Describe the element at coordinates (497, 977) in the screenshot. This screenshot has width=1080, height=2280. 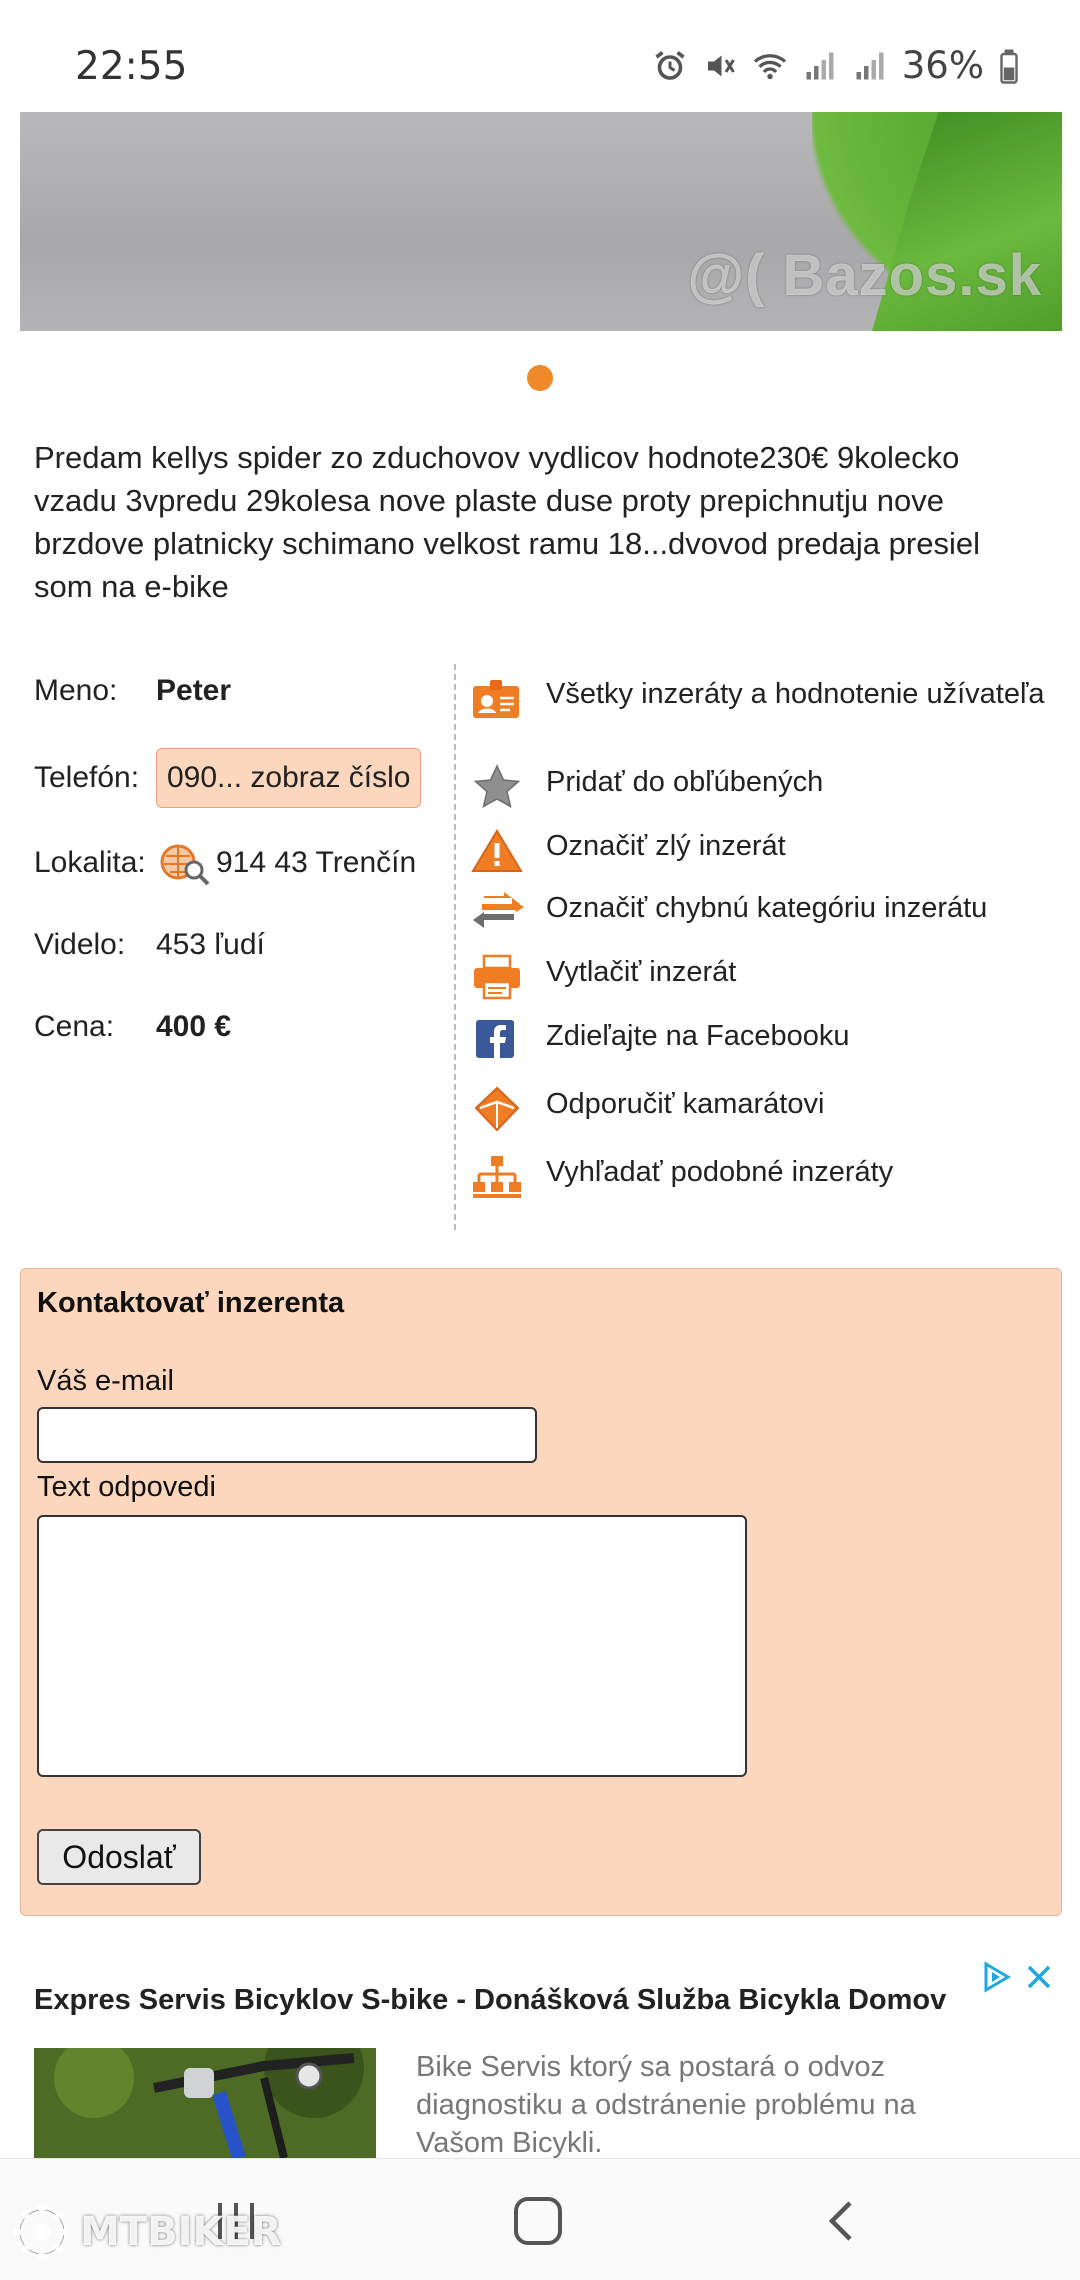
I see `printer-icon` at that location.